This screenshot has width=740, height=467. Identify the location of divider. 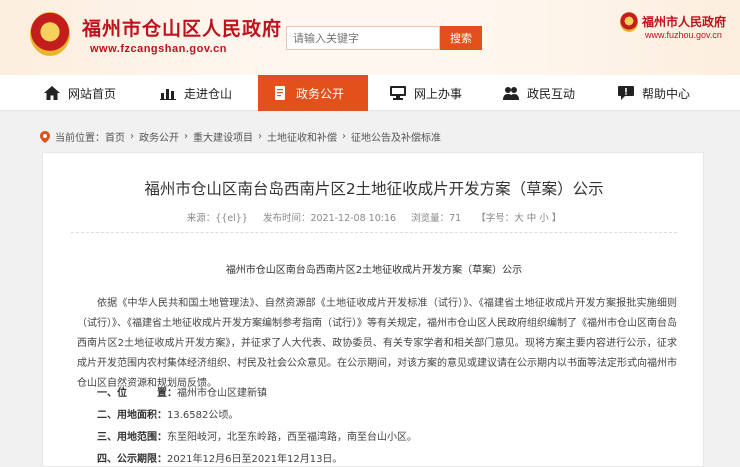
(374, 232).